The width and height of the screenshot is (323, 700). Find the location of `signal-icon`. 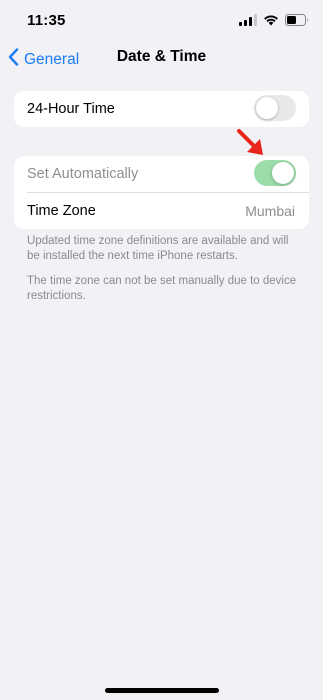

signal-icon is located at coordinates (248, 20).